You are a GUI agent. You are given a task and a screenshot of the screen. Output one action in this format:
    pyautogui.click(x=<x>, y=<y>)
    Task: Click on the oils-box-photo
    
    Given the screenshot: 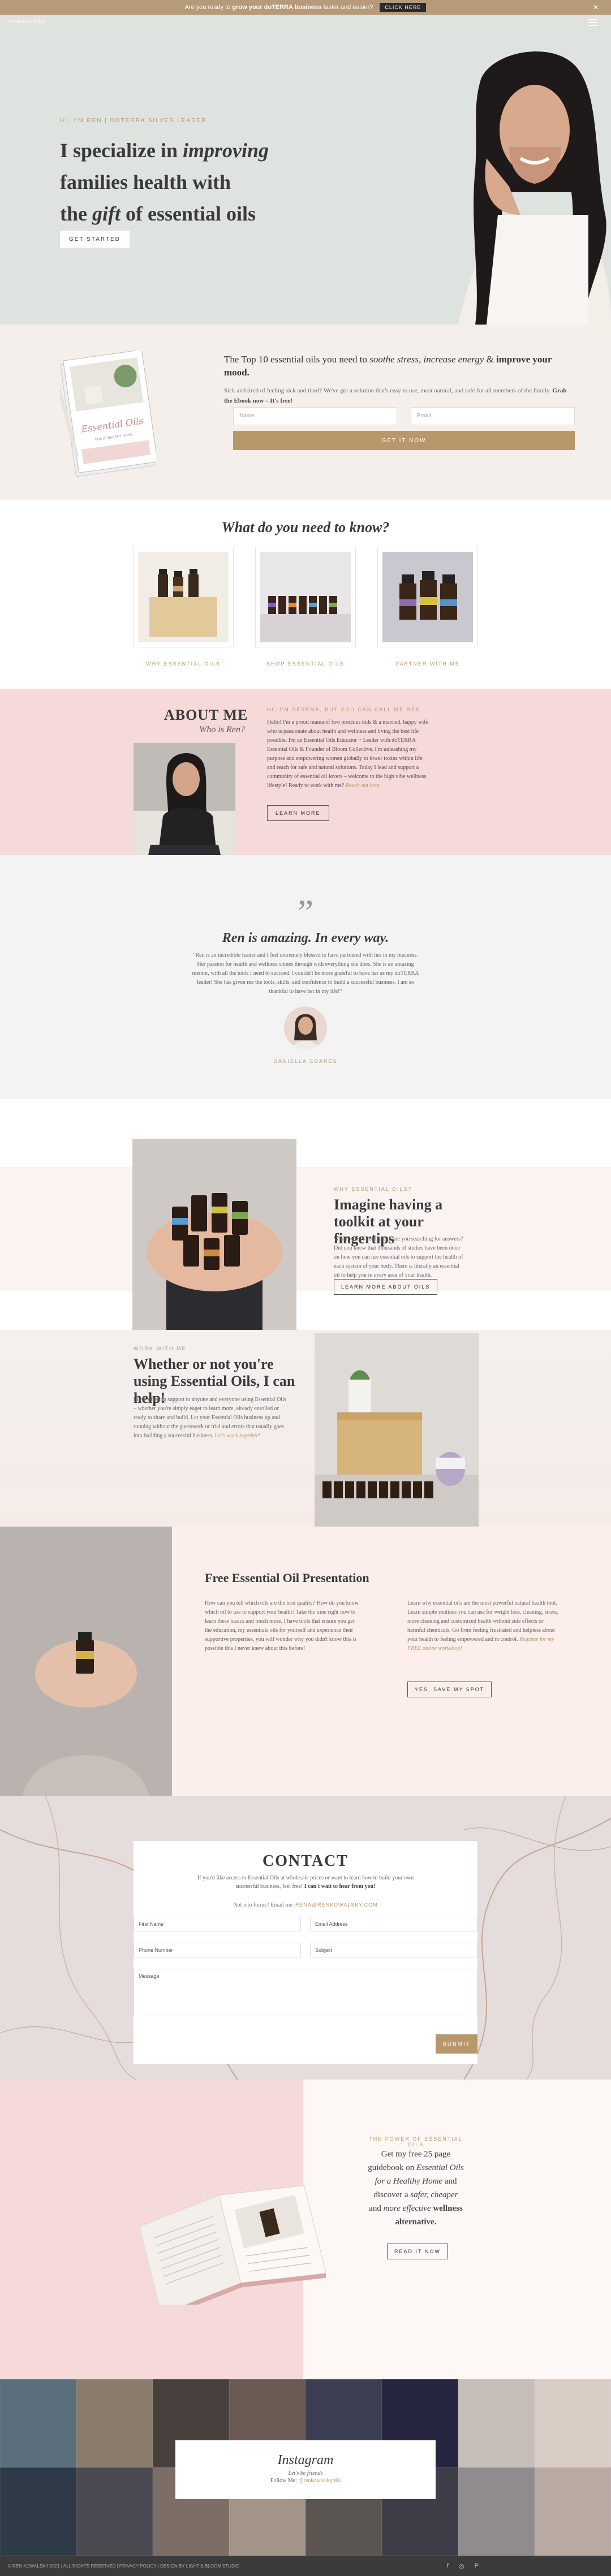 What is the action you would take?
    pyautogui.click(x=183, y=597)
    